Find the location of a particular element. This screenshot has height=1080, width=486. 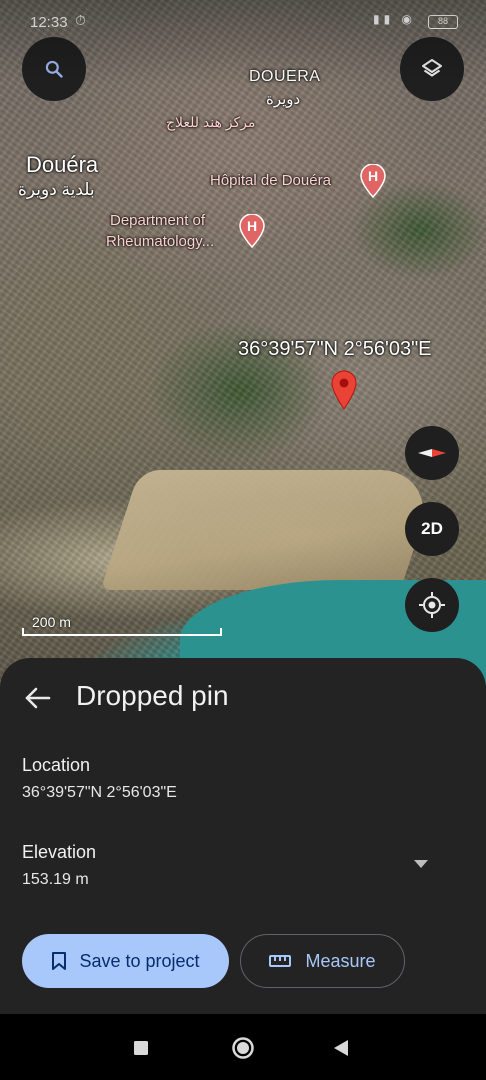

map-label-center: مركز هند للعلاج is located at coordinates (210, 122).